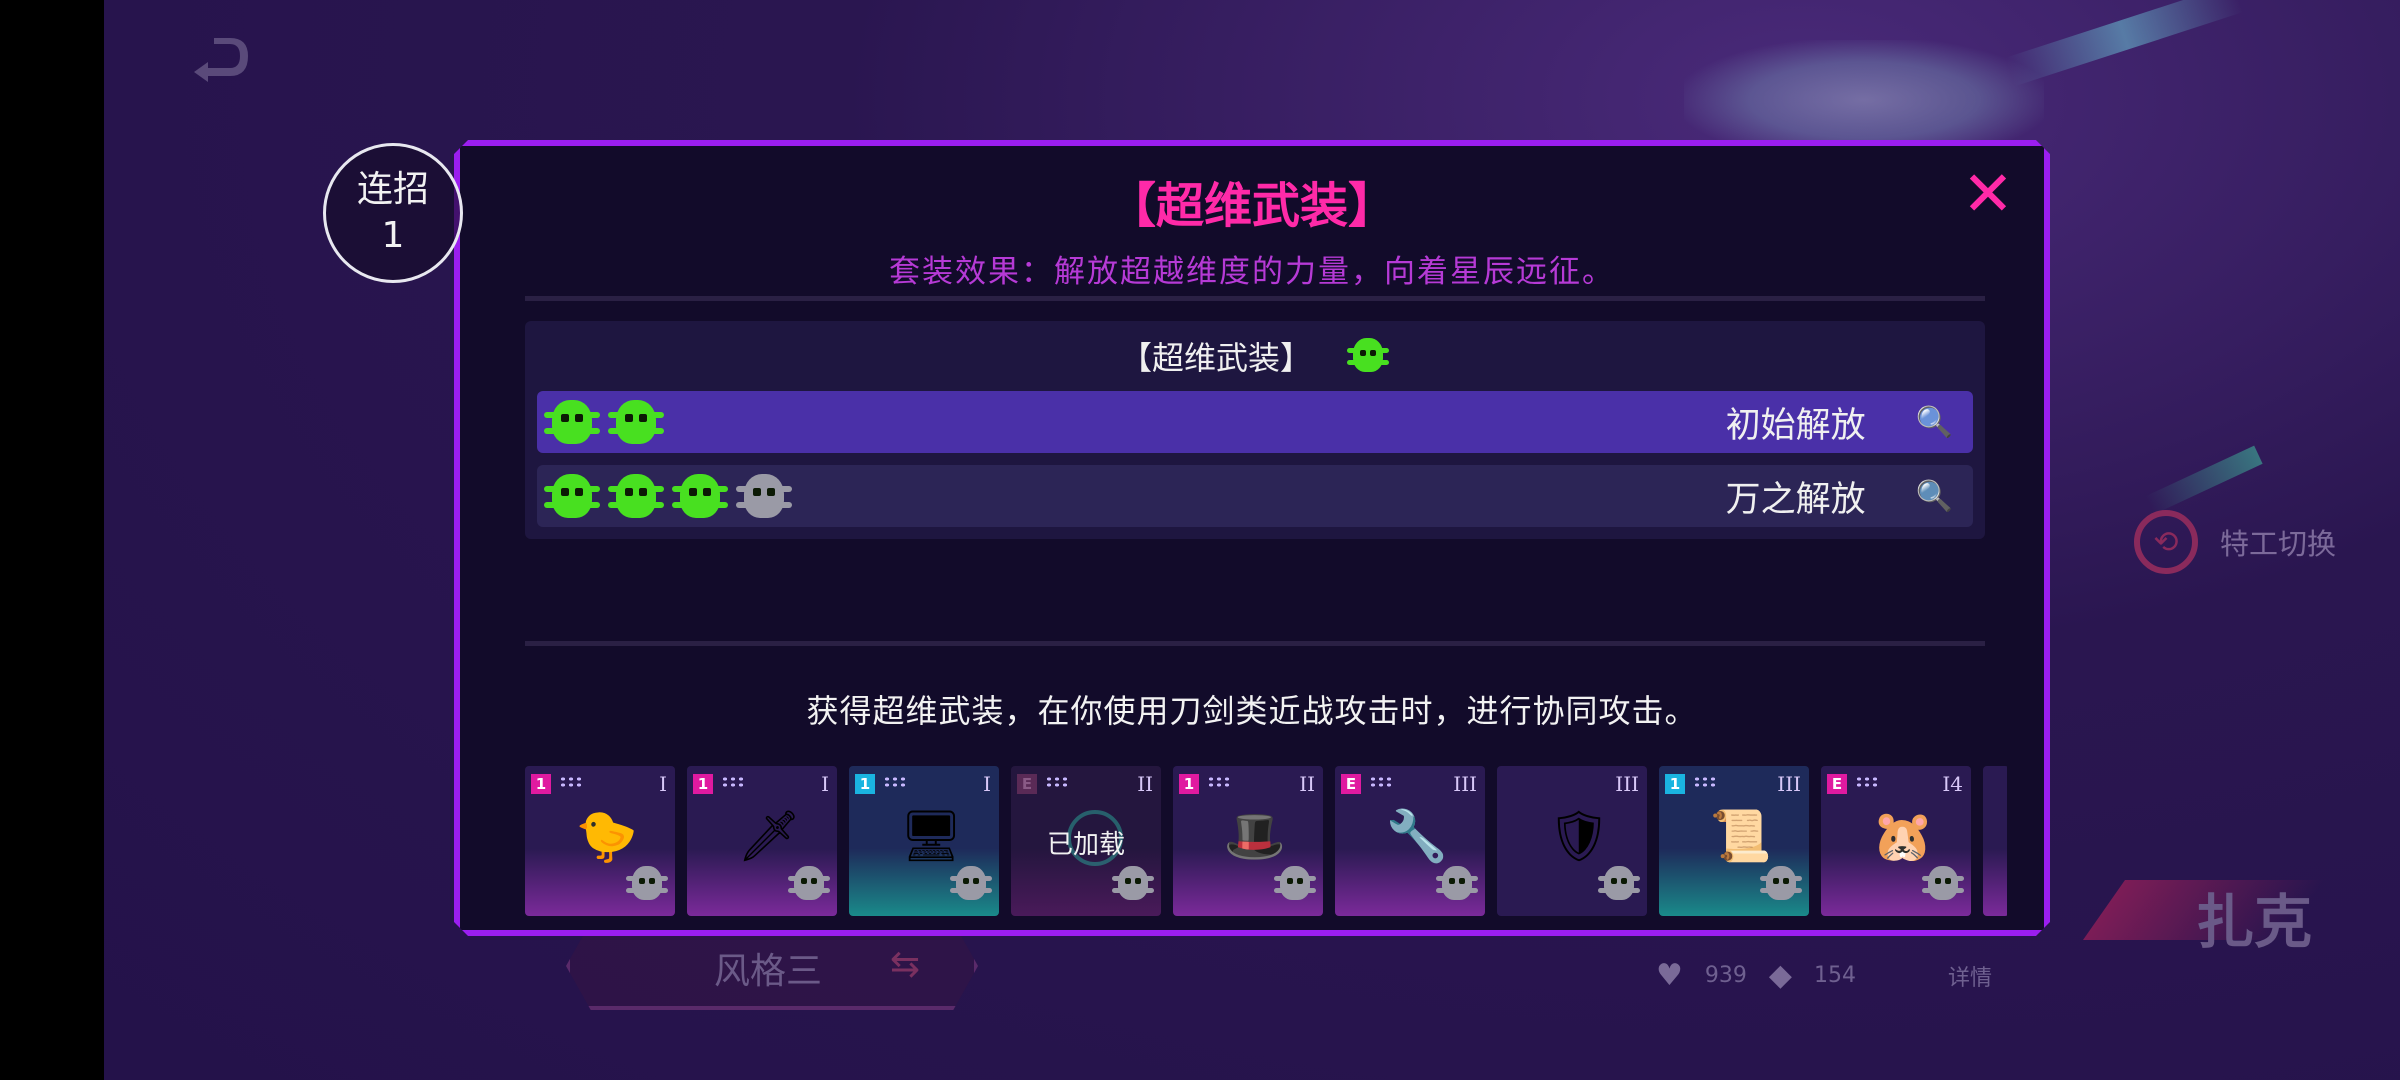  What do you see at coordinates (1669, 975) in the screenshot?
I see `heart-icon: ♥` at bounding box center [1669, 975].